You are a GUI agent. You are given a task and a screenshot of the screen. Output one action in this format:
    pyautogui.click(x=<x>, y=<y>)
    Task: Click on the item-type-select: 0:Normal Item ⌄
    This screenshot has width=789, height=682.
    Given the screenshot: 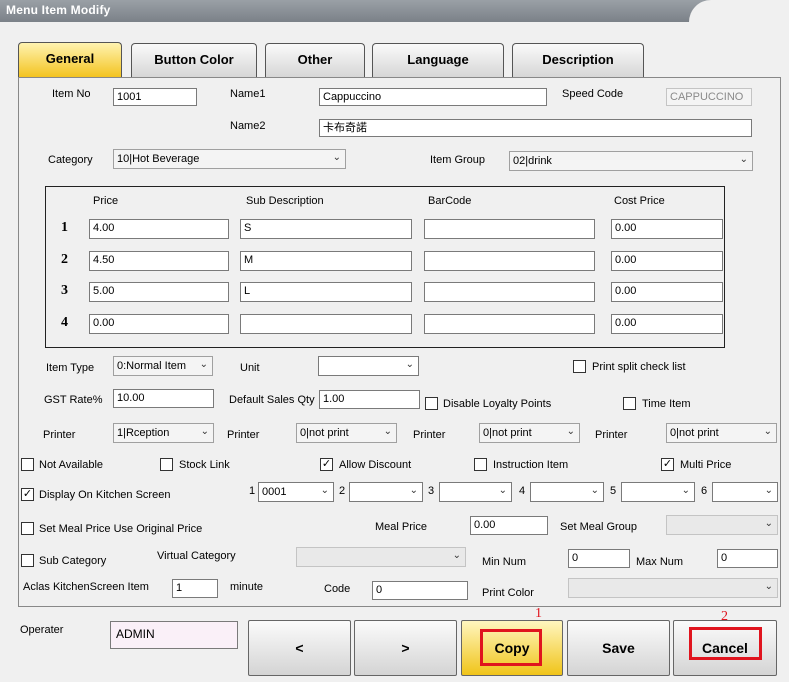 What is the action you would take?
    pyautogui.click(x=163, y=366)
    